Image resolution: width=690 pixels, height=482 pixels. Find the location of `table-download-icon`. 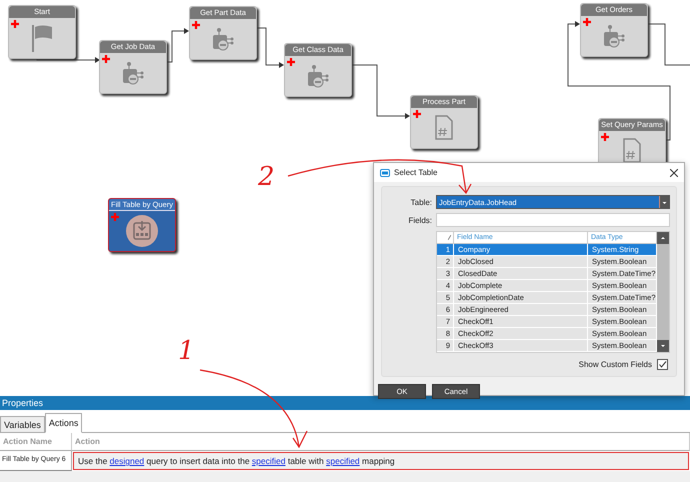

table-download-icon is located at coordinates (142, 231).